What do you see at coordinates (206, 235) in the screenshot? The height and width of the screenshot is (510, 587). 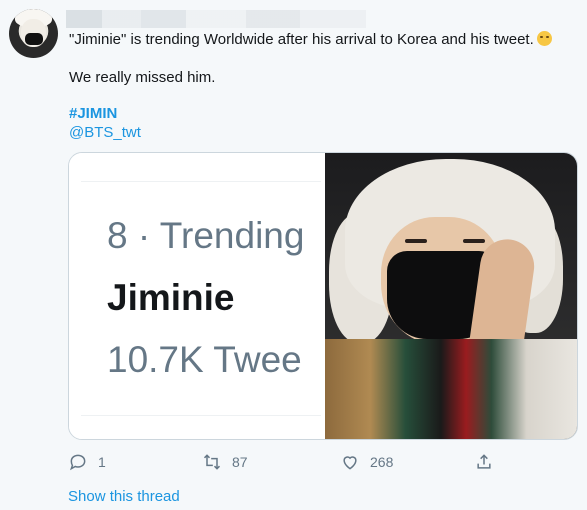 I see `trend-rank-text: 8 · Trending` at bounding box center [206, 235].